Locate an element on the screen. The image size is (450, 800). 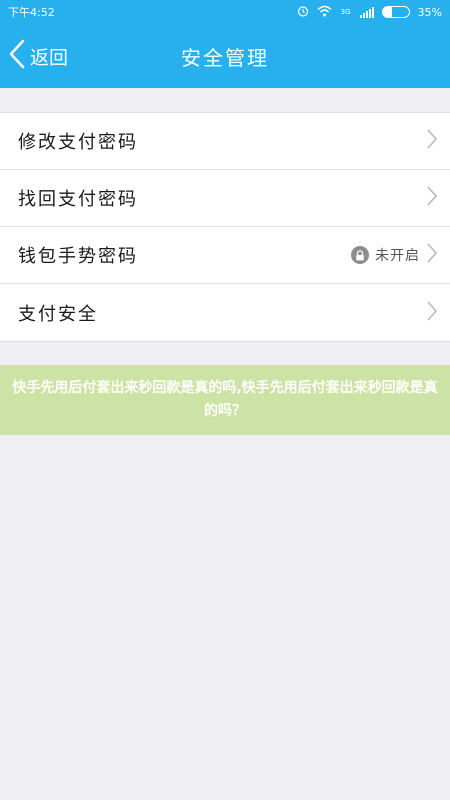
status-icons: 3G 35% is located at coordinates (369, 12).